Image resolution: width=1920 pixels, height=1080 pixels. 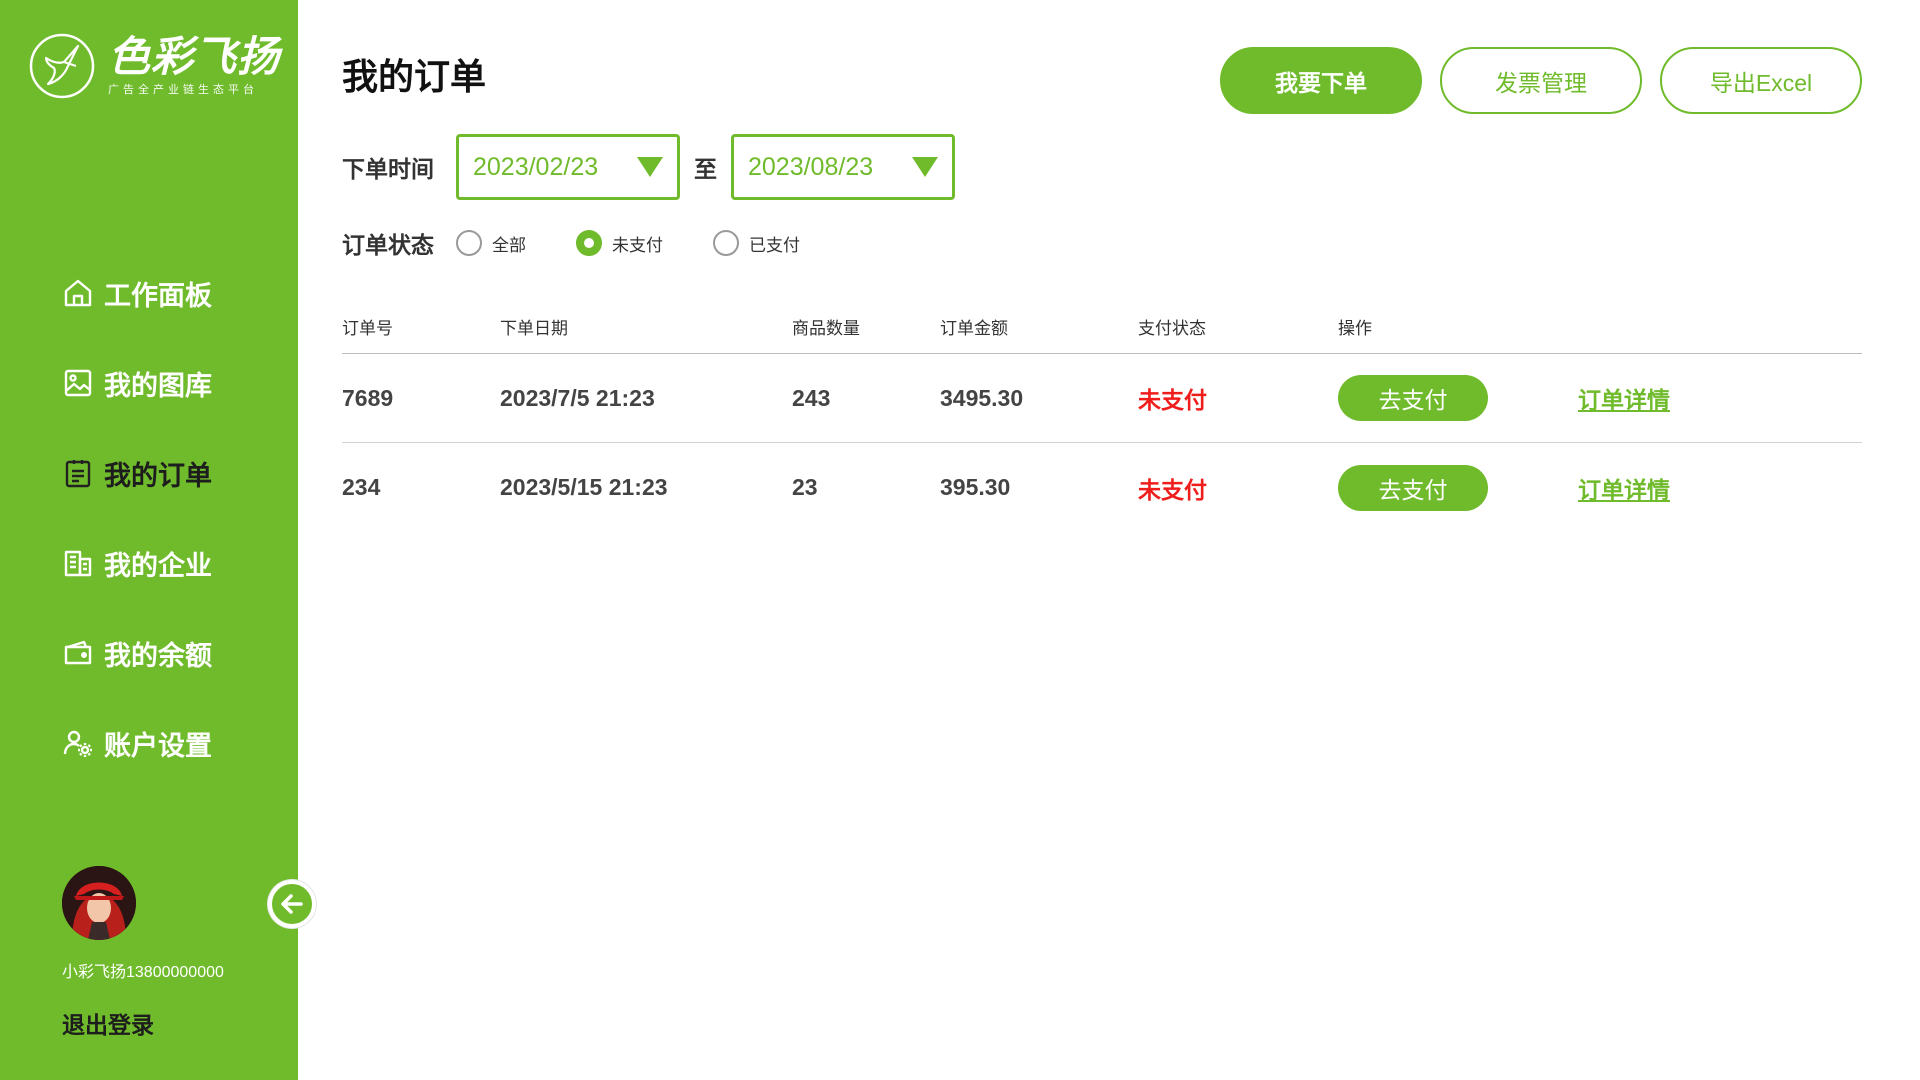 What do you see at coordinates (975, 487) in the screenshot?
I see `order-amount: 395.30` at bounding box center [975, 487].